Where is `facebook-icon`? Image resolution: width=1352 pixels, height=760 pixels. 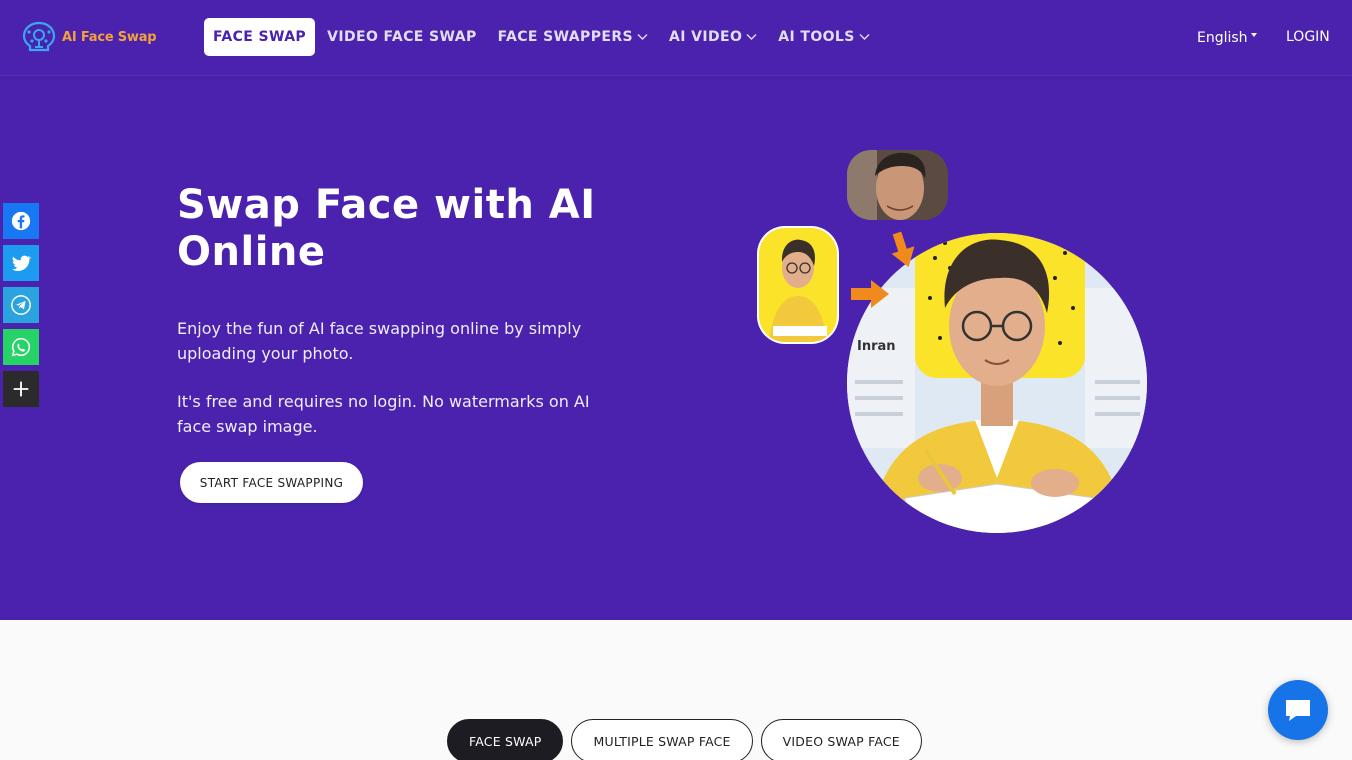
facebook-icon is located at coordinates (21, 221).